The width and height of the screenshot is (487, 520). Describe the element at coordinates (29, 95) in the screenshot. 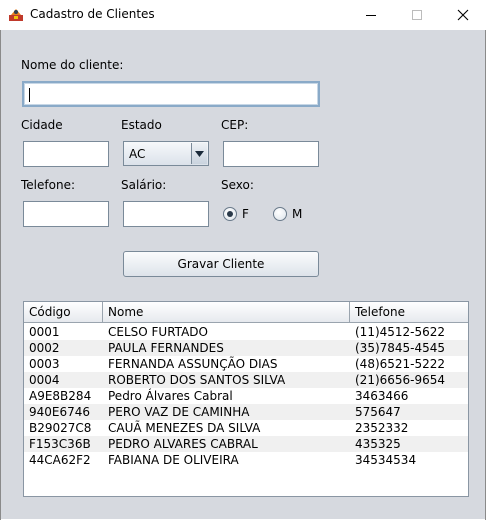

I see `text-caret` at that location.